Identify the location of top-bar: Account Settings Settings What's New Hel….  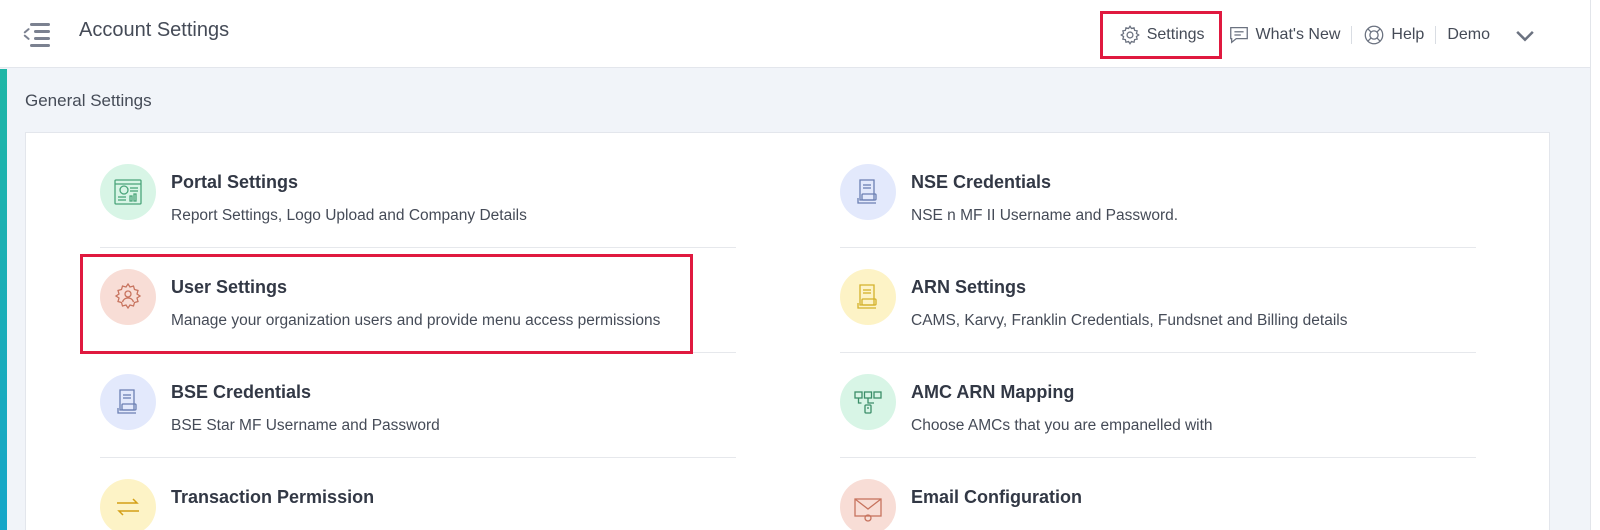
(795, 34).